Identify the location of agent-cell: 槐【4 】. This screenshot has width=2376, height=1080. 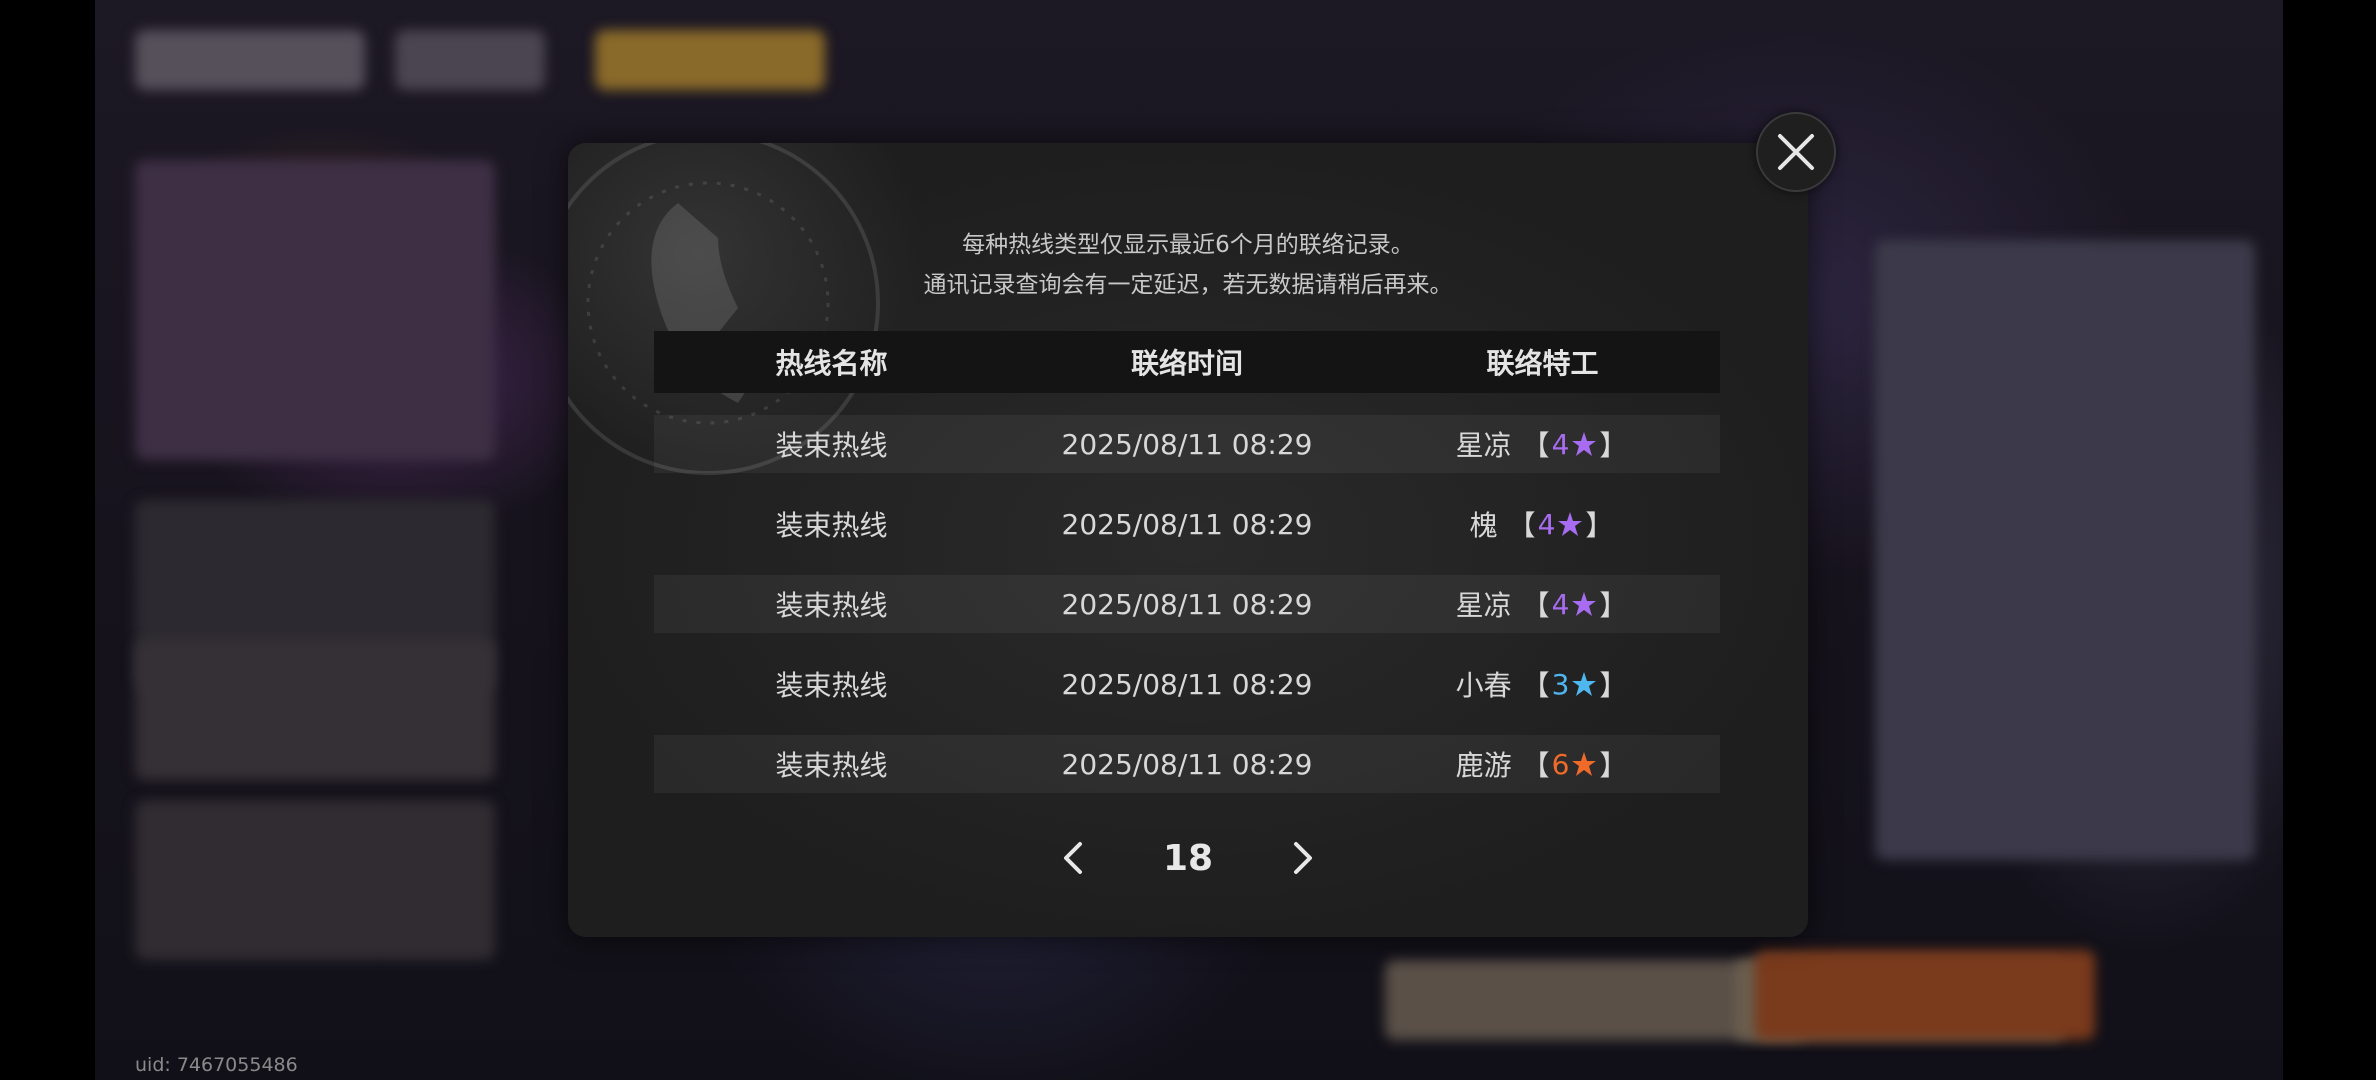
(1542, 524).